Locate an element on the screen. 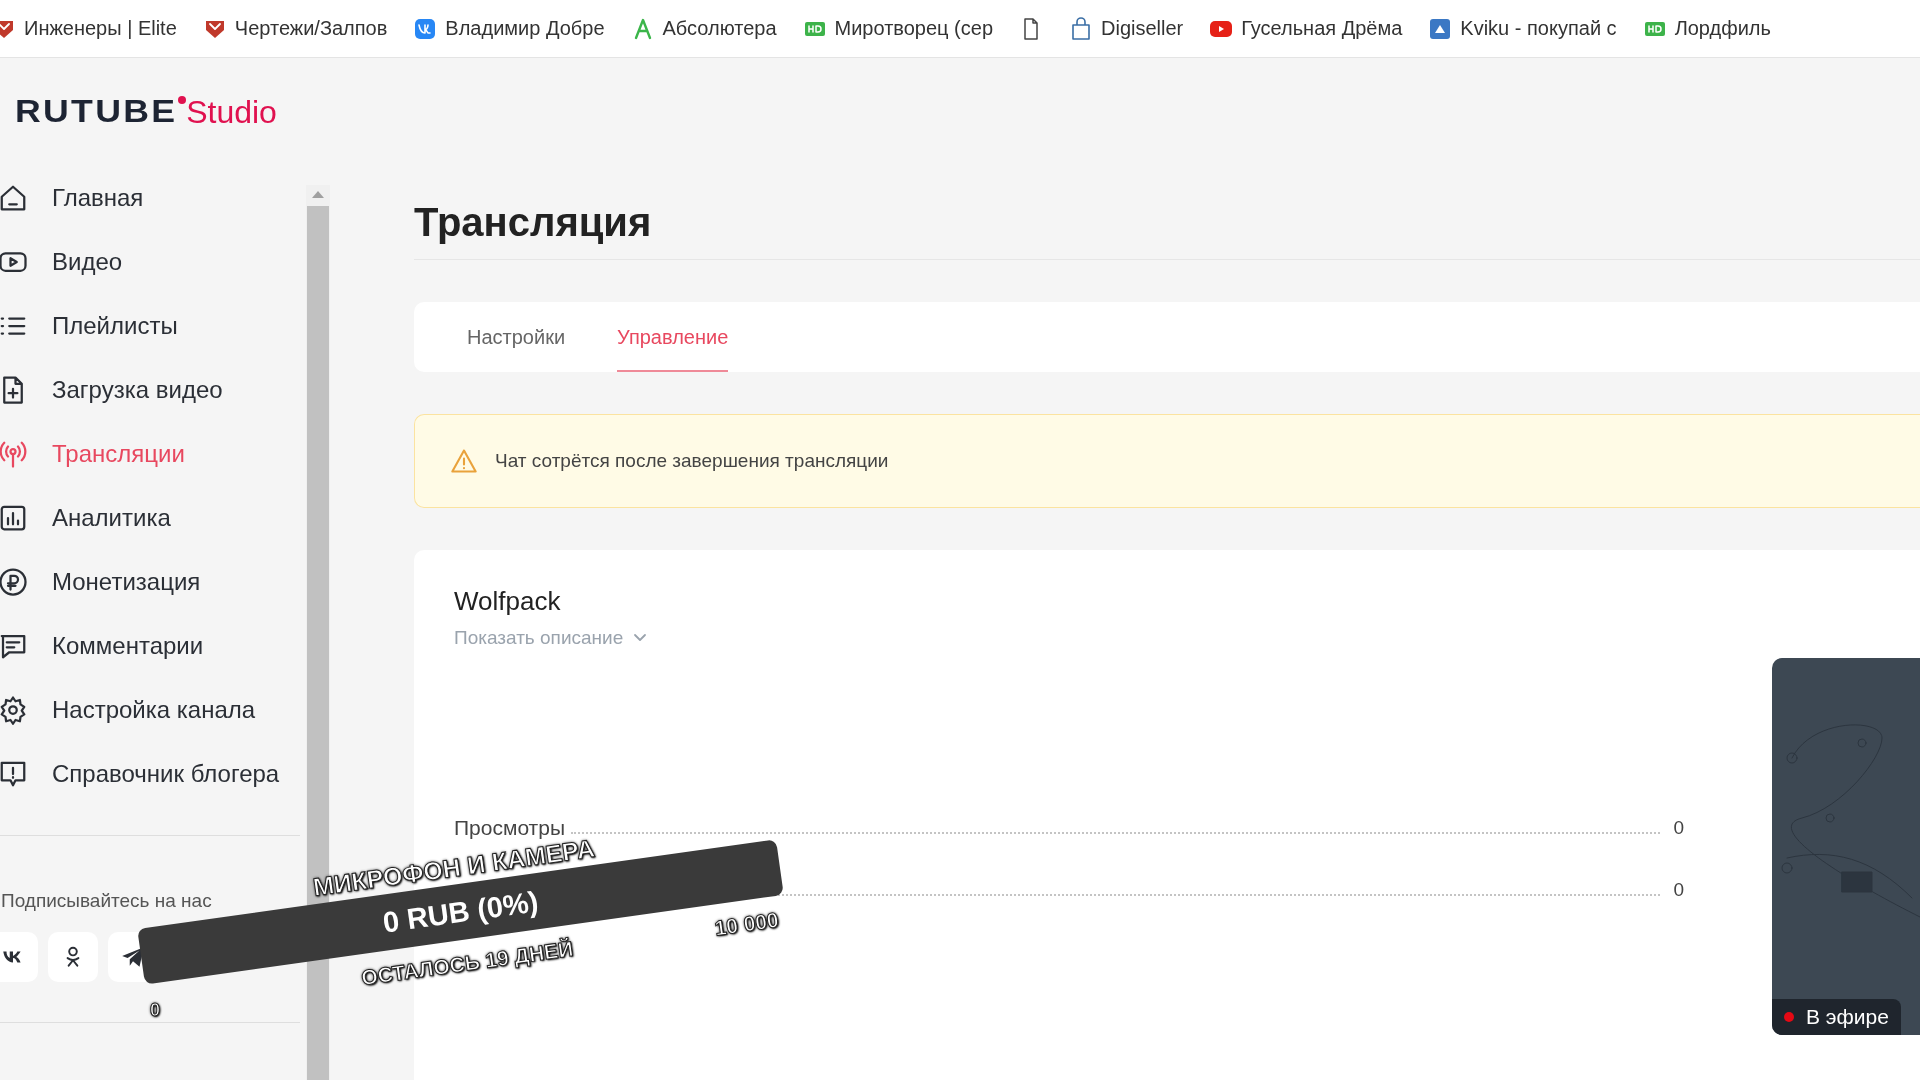 Image resolution: width=1920 pixels, height=1080 pixels. bar-chart-icon is located at coordinates (14, 518).